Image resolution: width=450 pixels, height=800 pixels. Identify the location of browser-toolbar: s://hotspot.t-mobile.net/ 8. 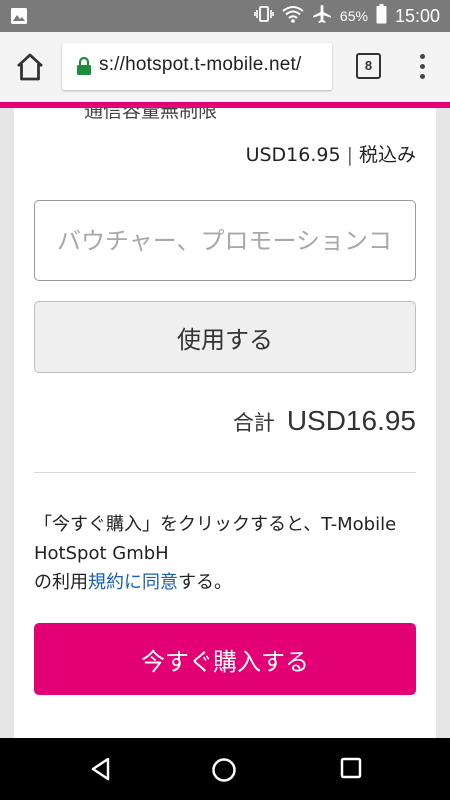
(225, 67).